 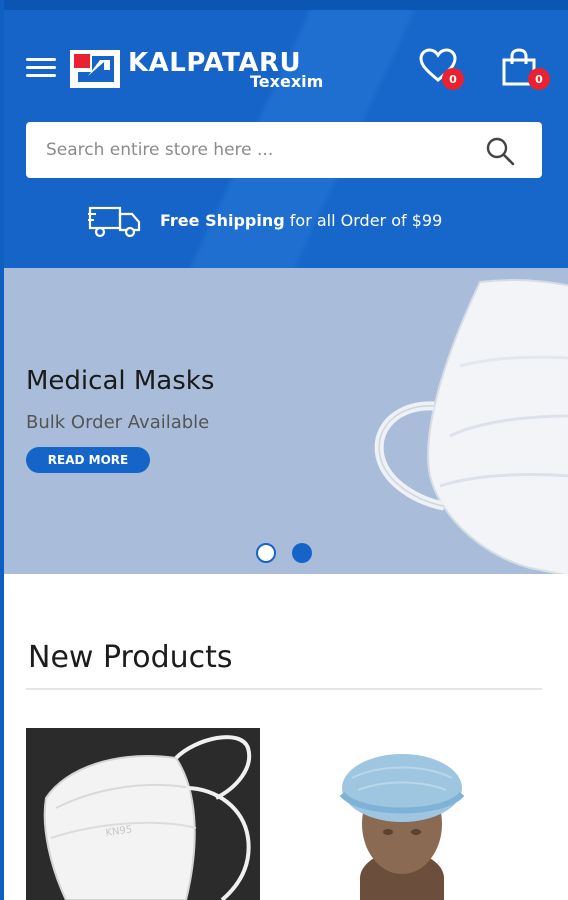 I want to click on shipping-text: Free Shipping for all Order of $99, so click(x=301, y=220).